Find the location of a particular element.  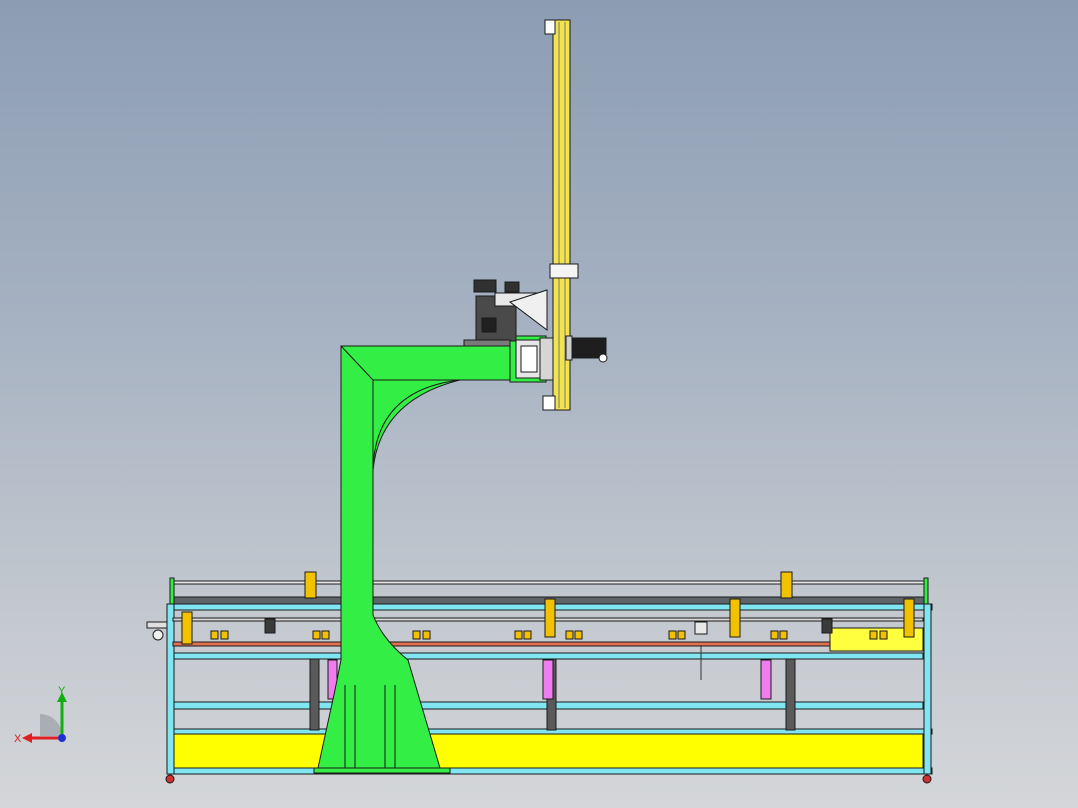

axis-carriage is located at coordinates (564, 271).